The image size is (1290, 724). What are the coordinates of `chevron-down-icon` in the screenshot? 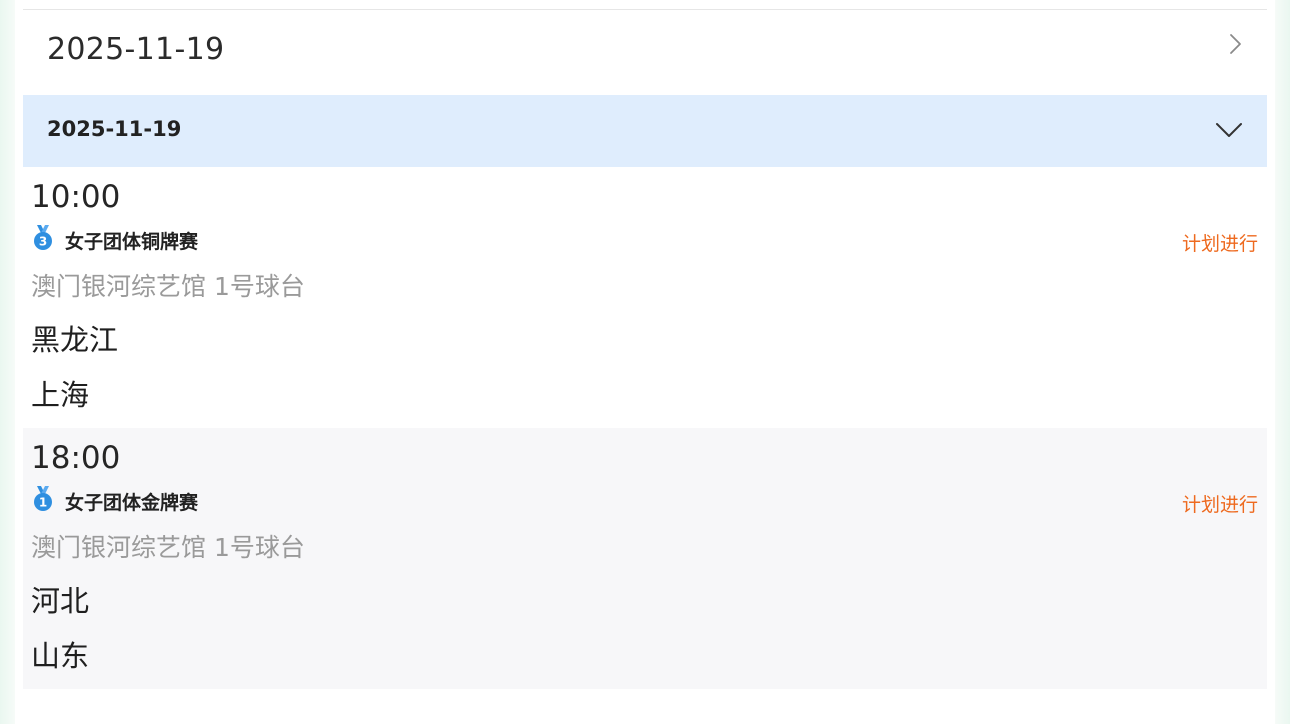 It's located at (1229, 130).